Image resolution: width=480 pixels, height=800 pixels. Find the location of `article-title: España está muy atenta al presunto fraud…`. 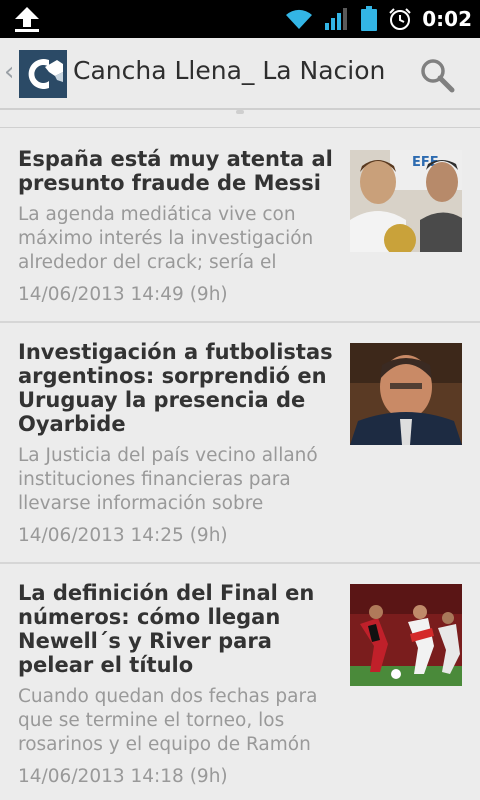

article-title: España está muy atenta al presunto fraud… is located at coordinates (175, 171).